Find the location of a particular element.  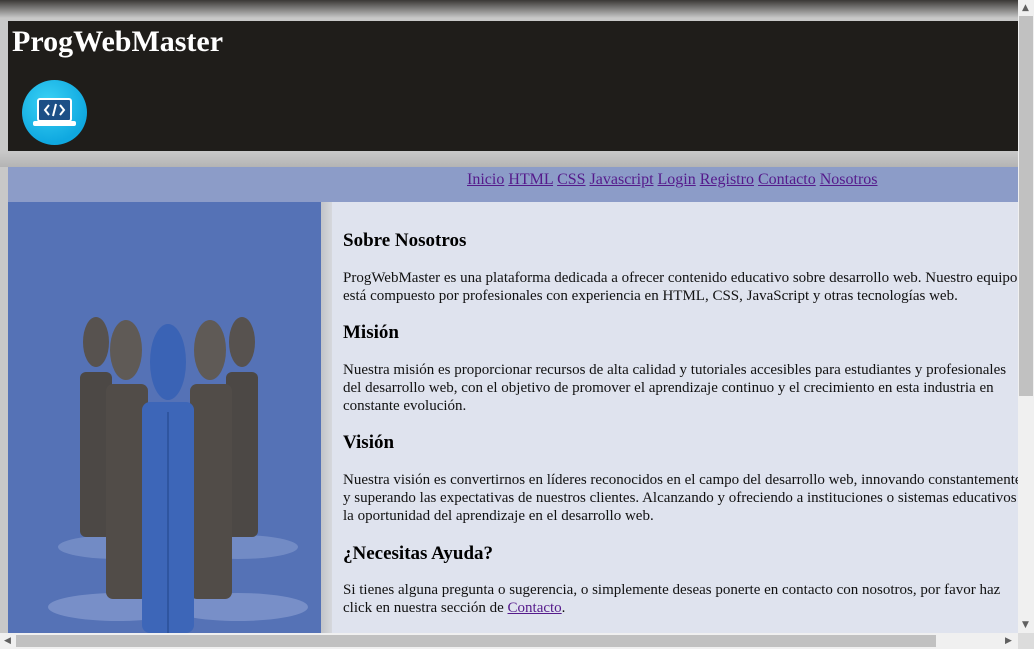

laptop-code-icon is located at coordinates (54, 112).